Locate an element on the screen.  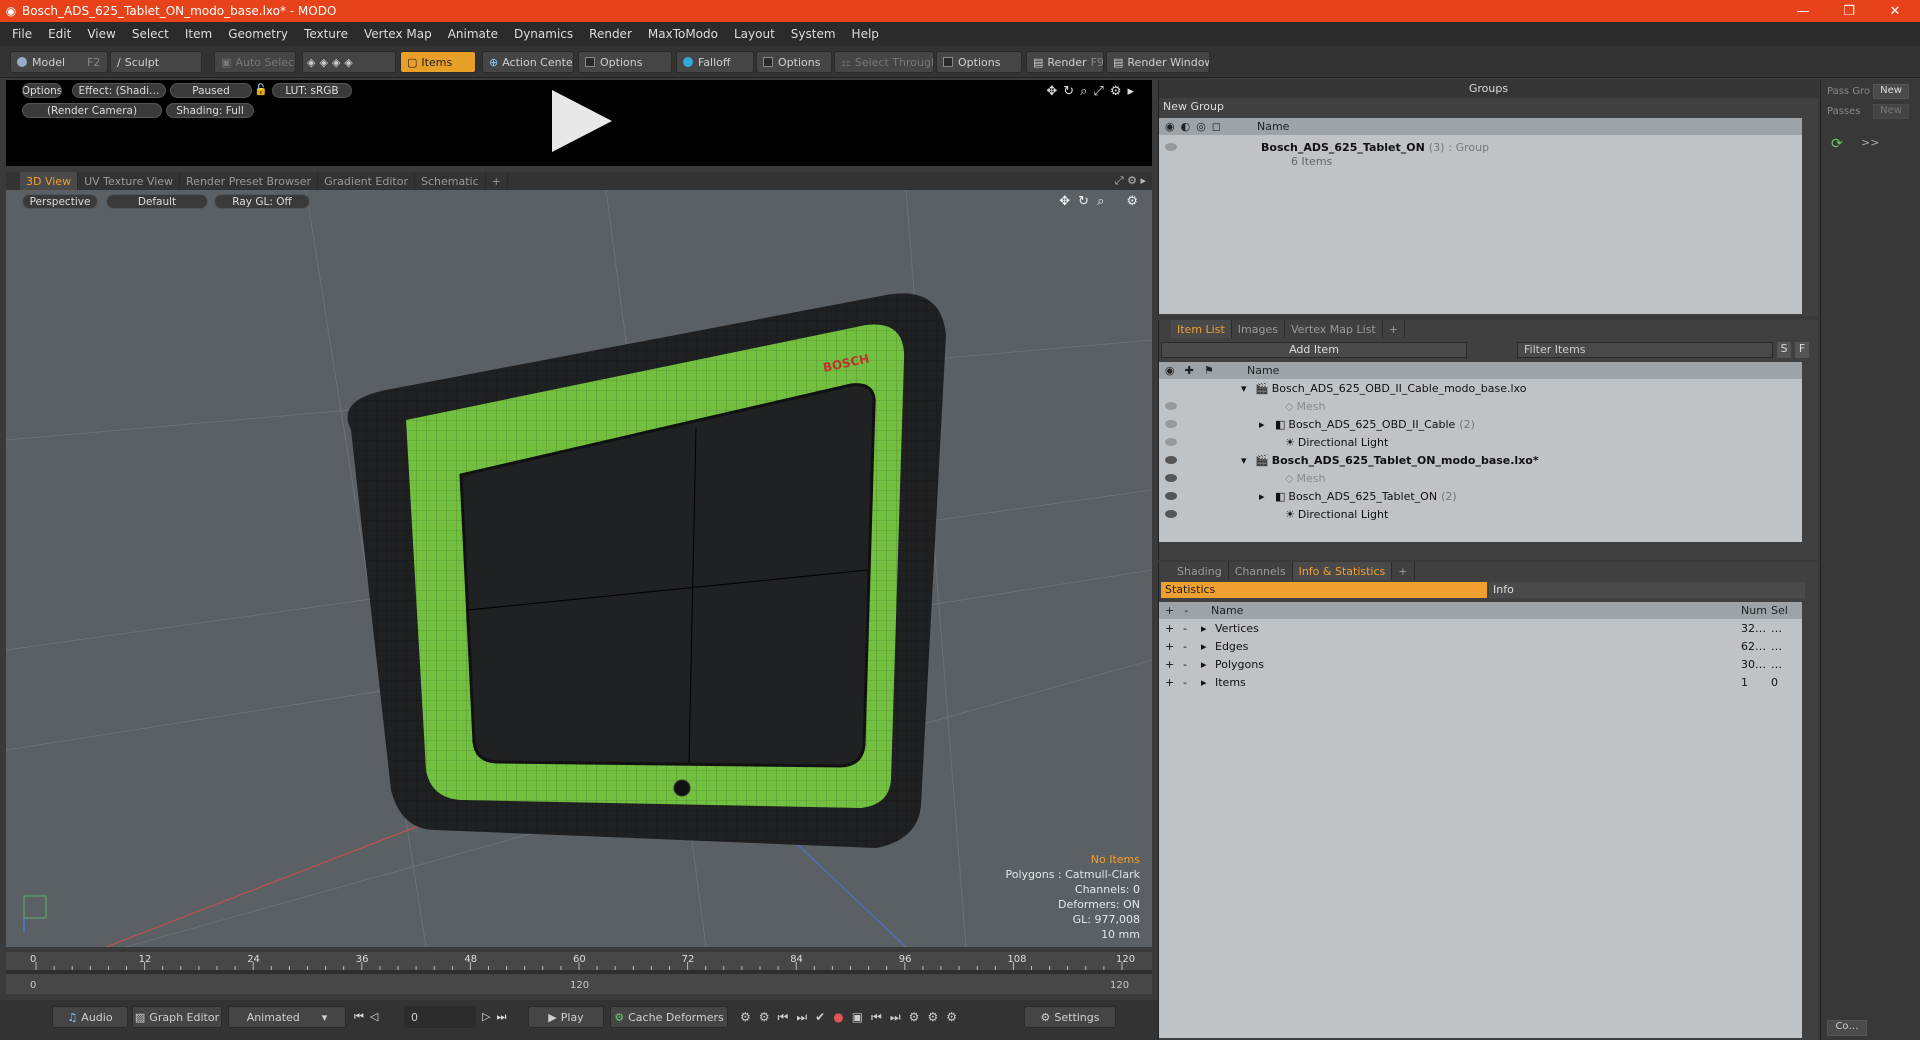
lock-icon: 🔓 is located at coordinates (261, 89).